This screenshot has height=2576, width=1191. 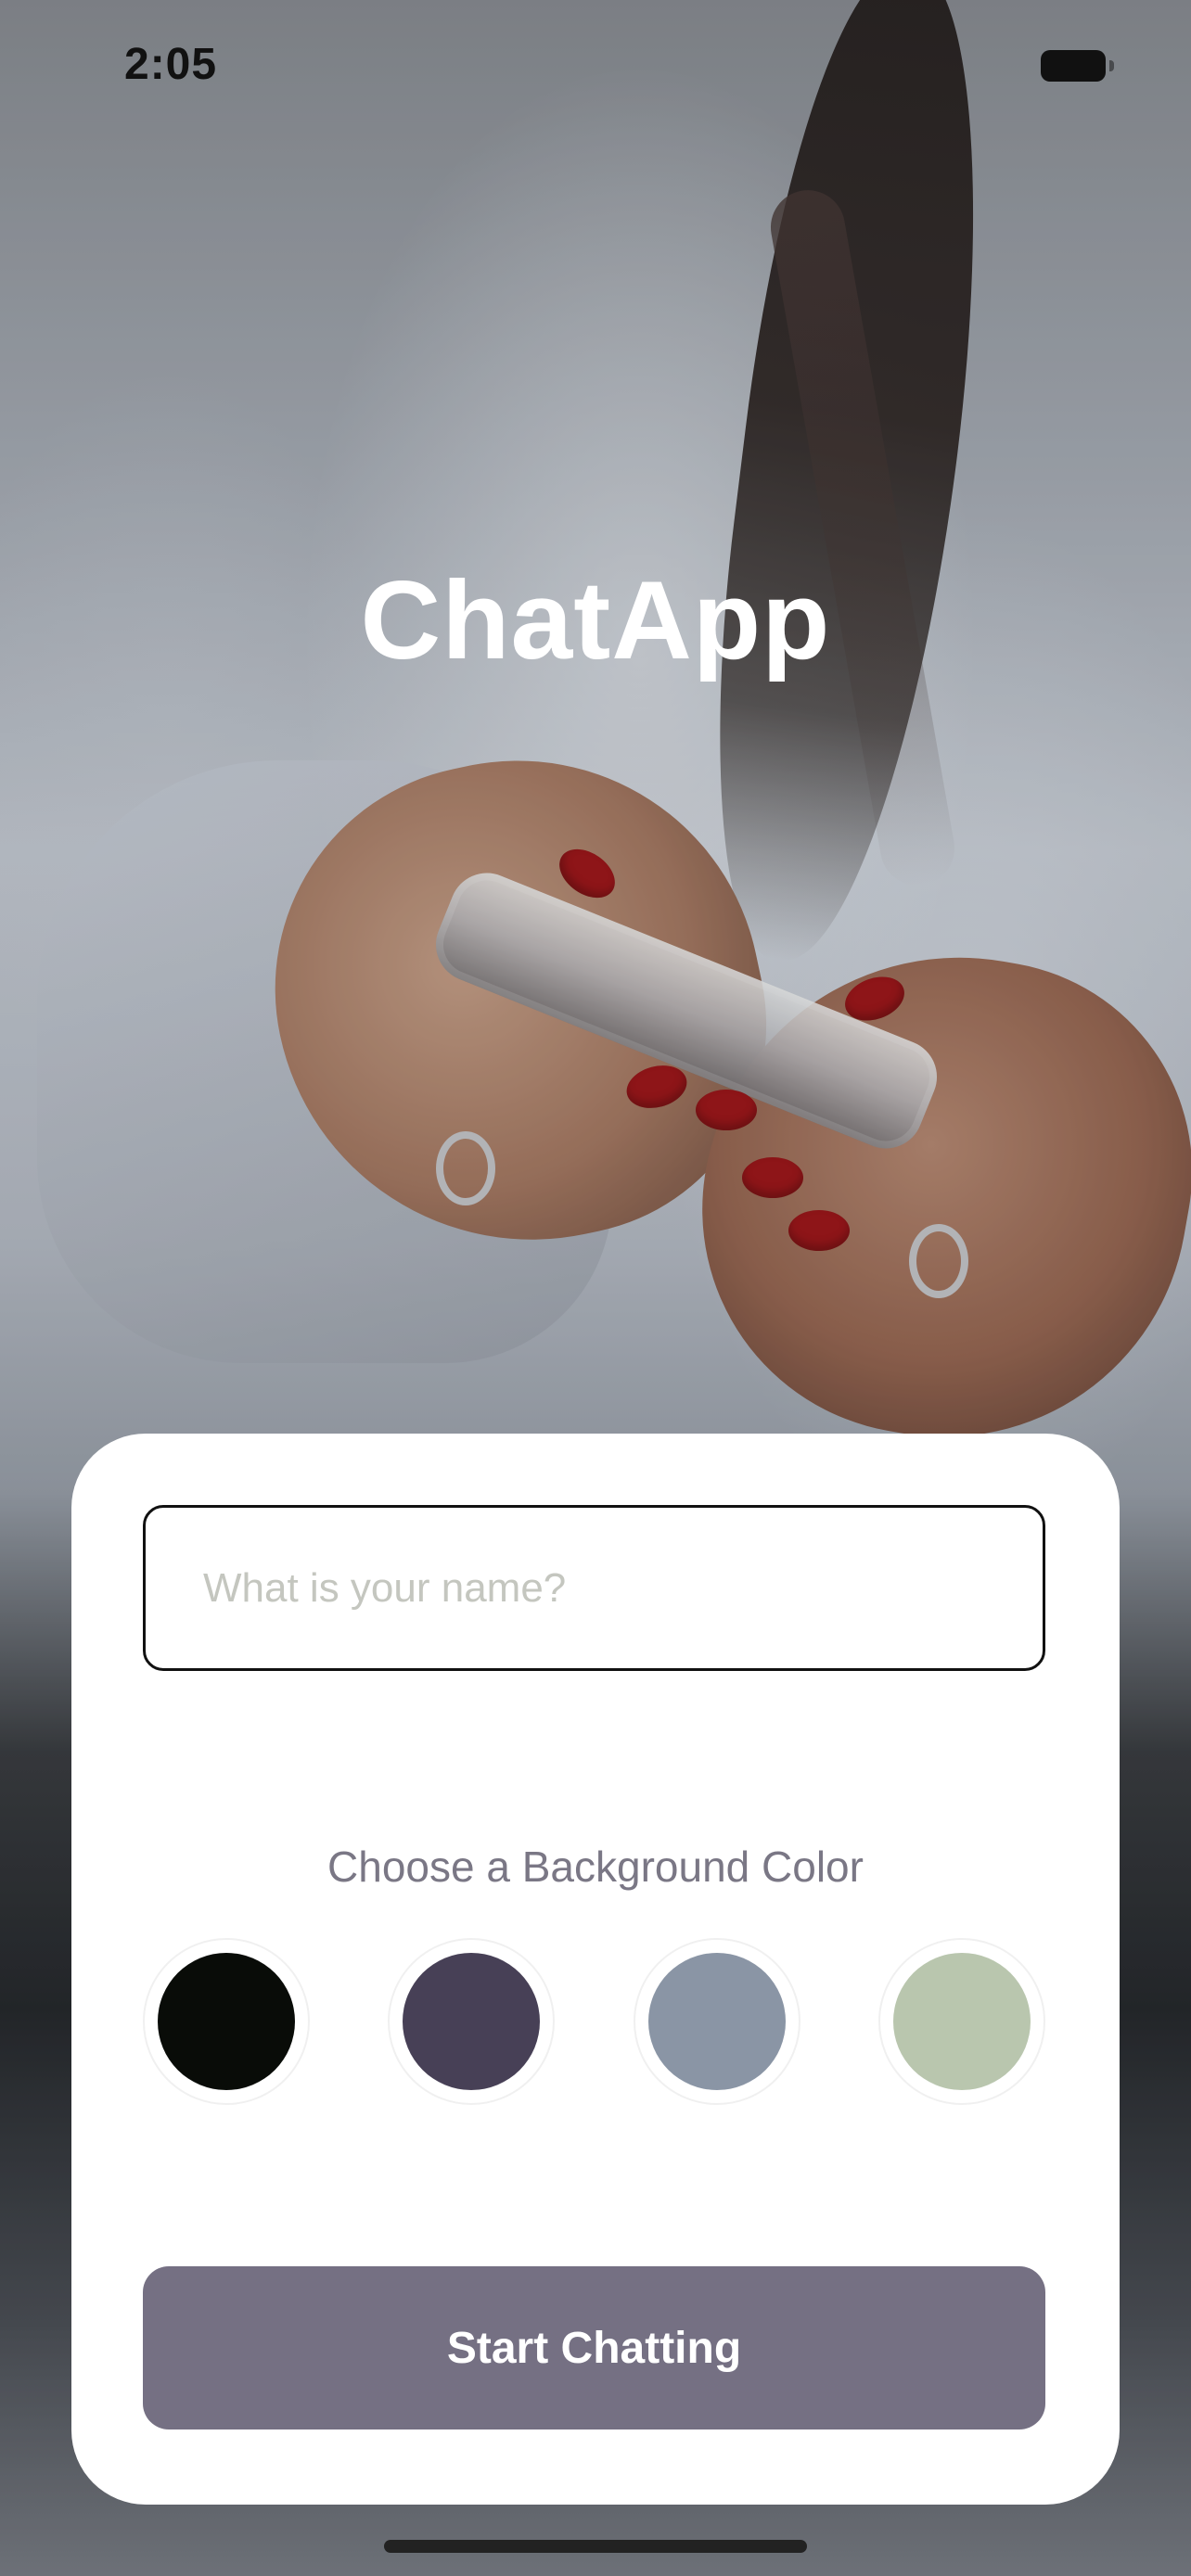 What do you see at coordinates (595, 1867) in the screenshot?
I see `background-color-label: Choose a Background Color` at bounding box center [595, 1867].